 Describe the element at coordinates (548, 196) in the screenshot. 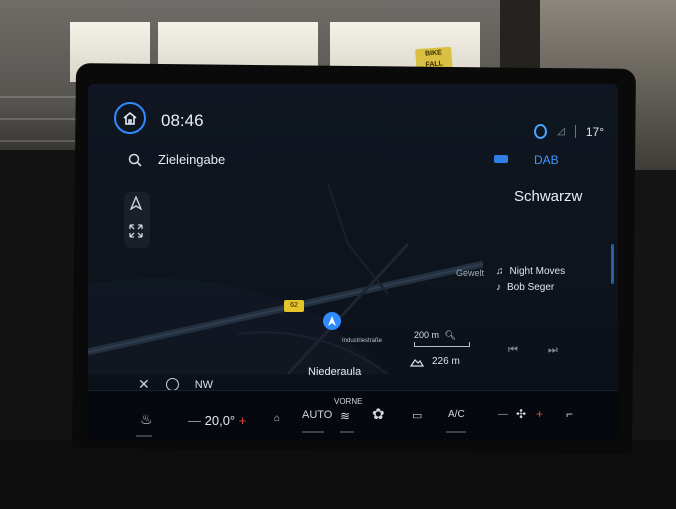

I see `station-name: Schwarzw` at that location.